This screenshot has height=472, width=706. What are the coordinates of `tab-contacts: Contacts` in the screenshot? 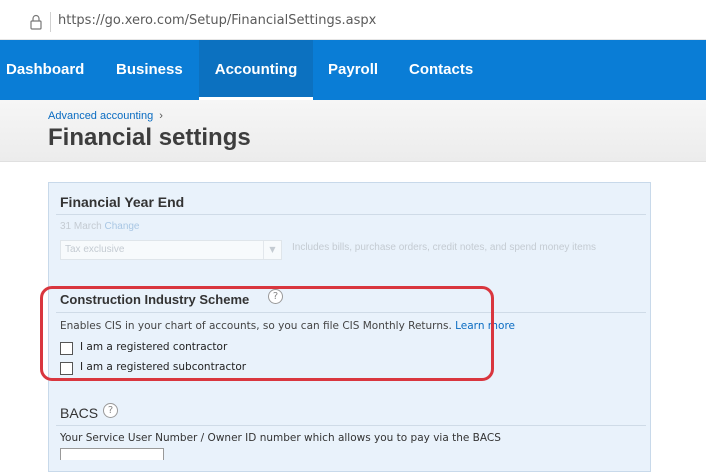 It's located at (441, 70).